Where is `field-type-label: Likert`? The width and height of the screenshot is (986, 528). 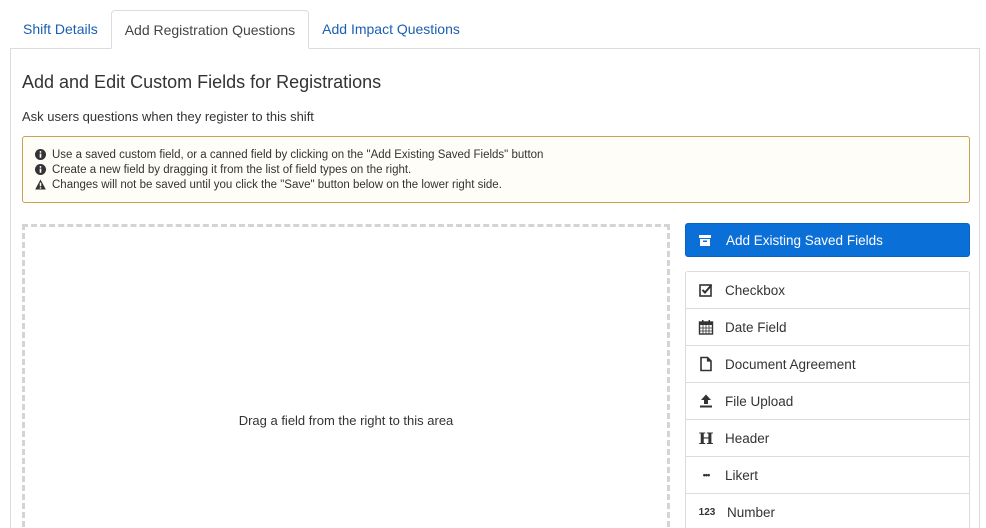 field-type-label: Likert is located at coordinates (742, 475).